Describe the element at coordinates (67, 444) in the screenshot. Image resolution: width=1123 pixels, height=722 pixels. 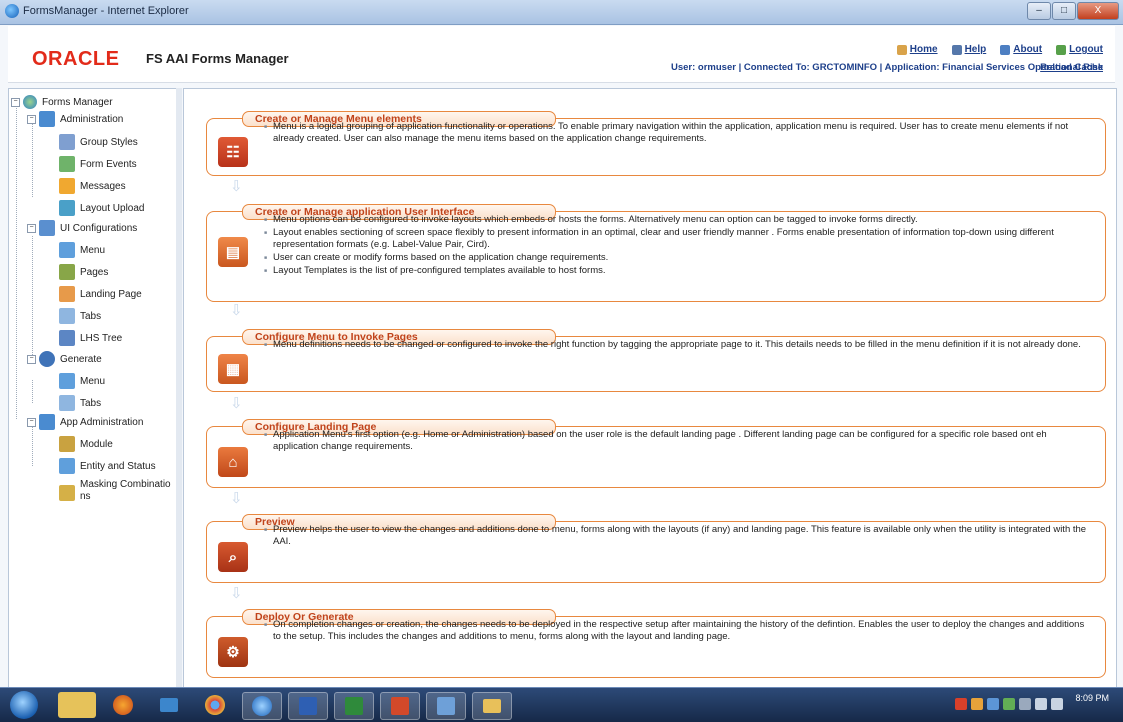
I see `module-icon` at that location.